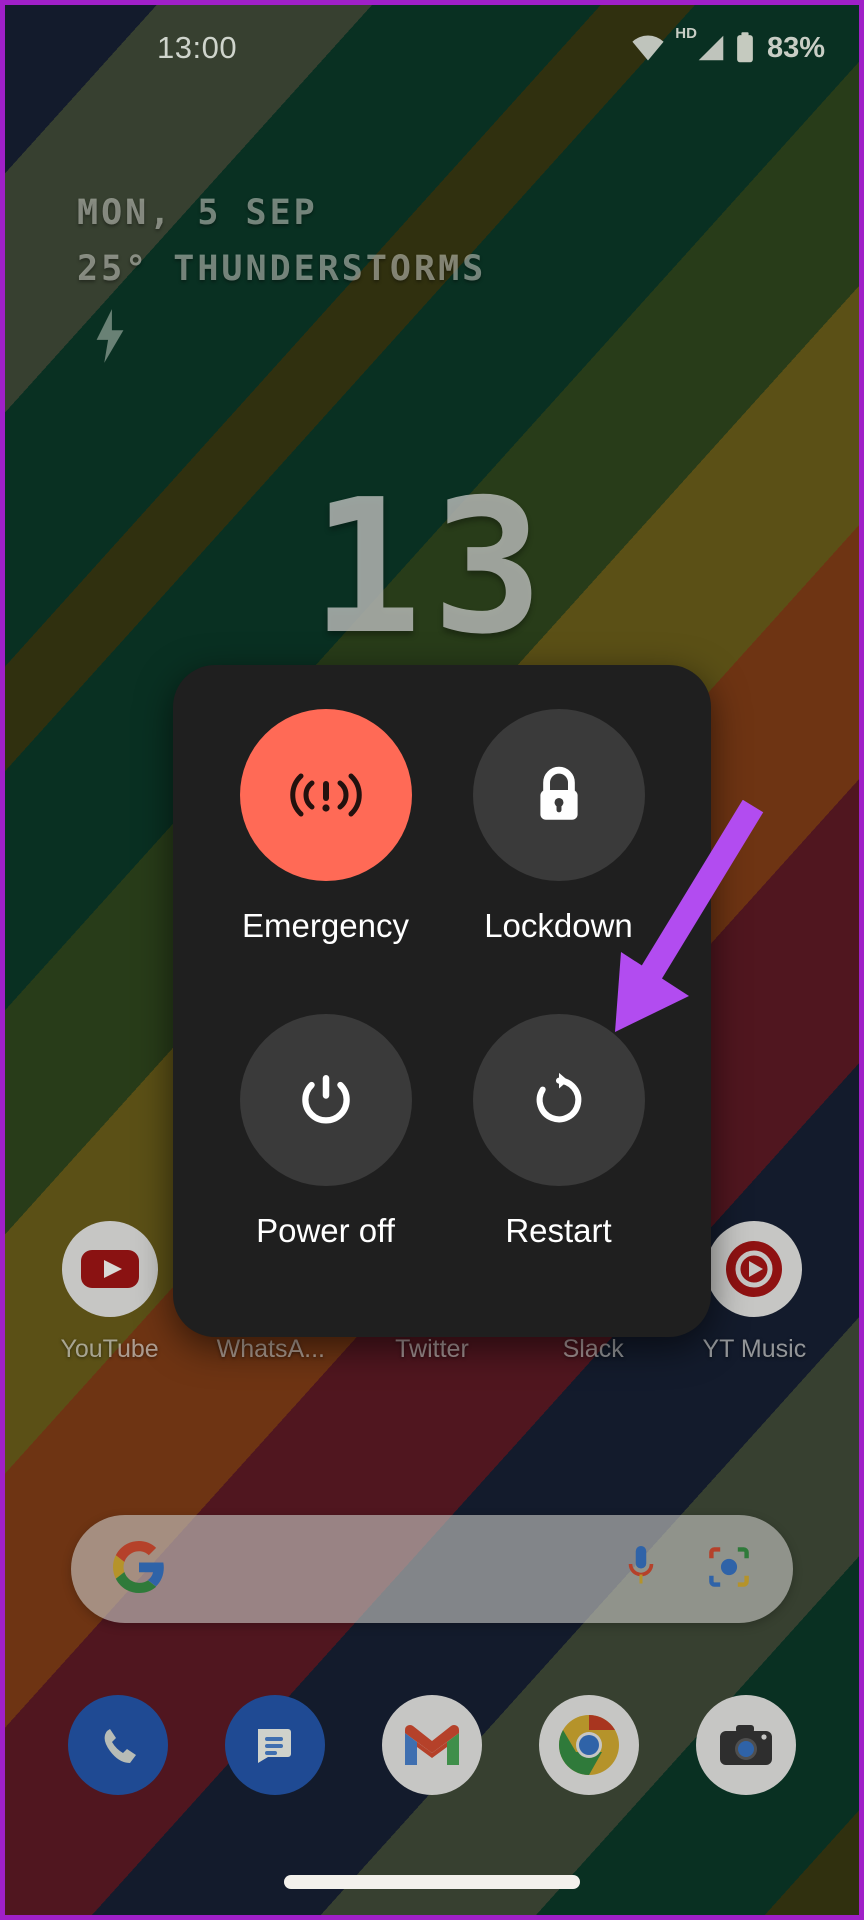 This screenshot has height=1920, width=864. I want to click on app-label: Twitter, so click(432, 1349).